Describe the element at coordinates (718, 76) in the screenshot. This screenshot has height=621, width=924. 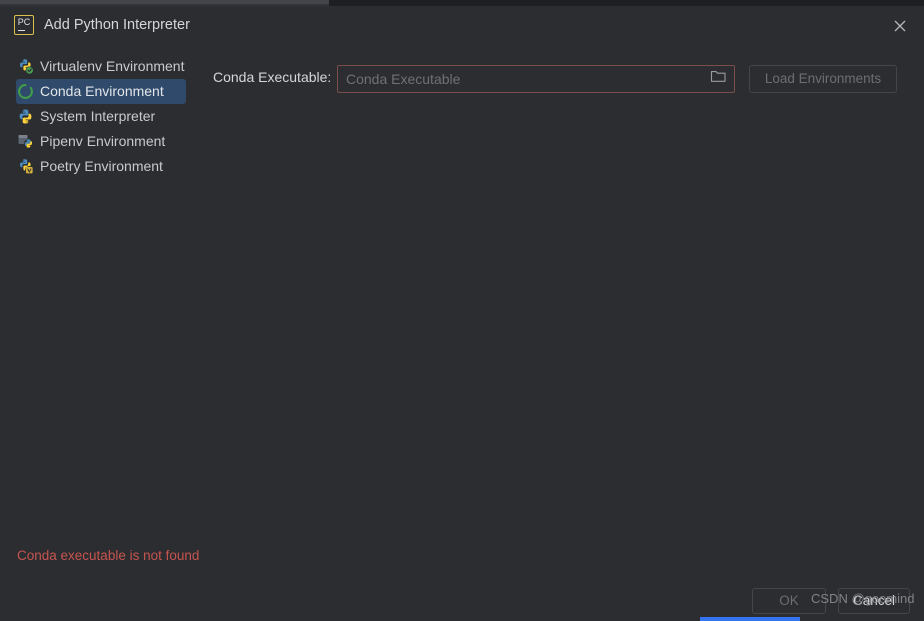
I see `folder-icon` at that location.